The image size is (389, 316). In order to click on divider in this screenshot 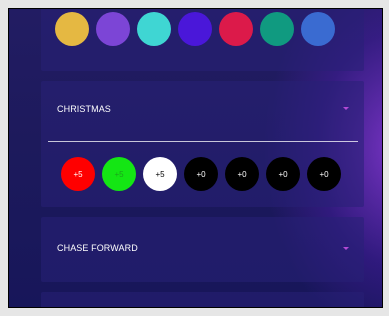, I will do `click(203, 141)`.